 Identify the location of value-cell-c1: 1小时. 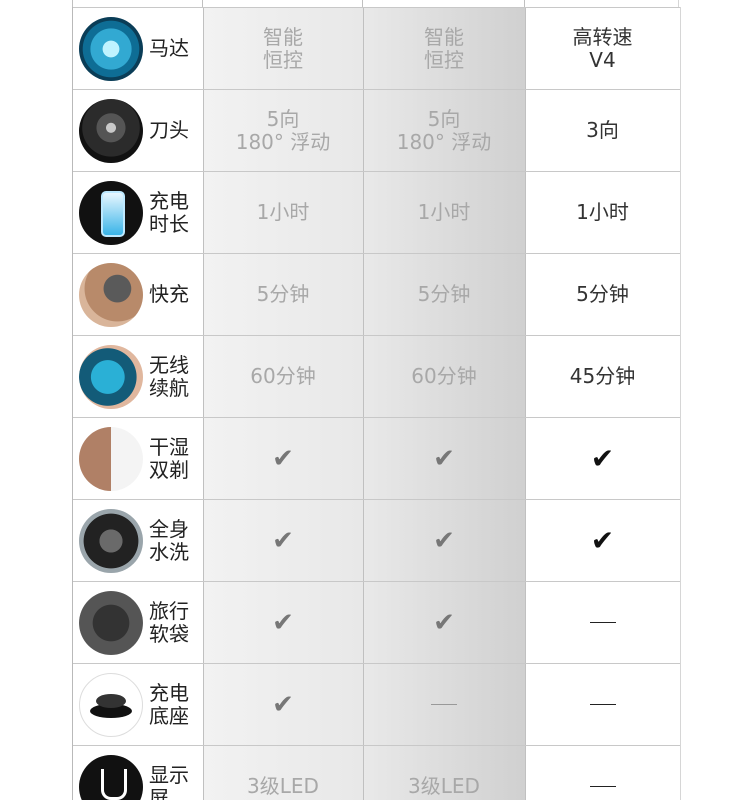
(283, 212).